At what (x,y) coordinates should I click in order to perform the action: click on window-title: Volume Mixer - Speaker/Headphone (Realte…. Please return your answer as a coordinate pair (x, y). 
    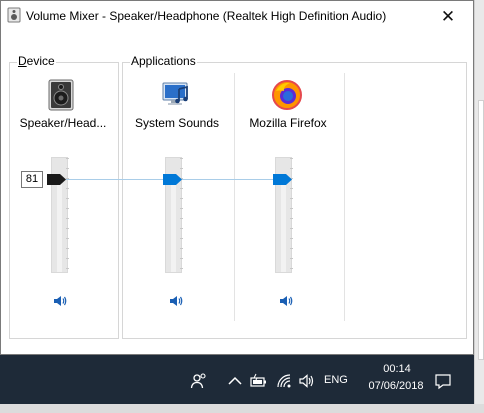
    Looking at the image, I should click on (206, 16).